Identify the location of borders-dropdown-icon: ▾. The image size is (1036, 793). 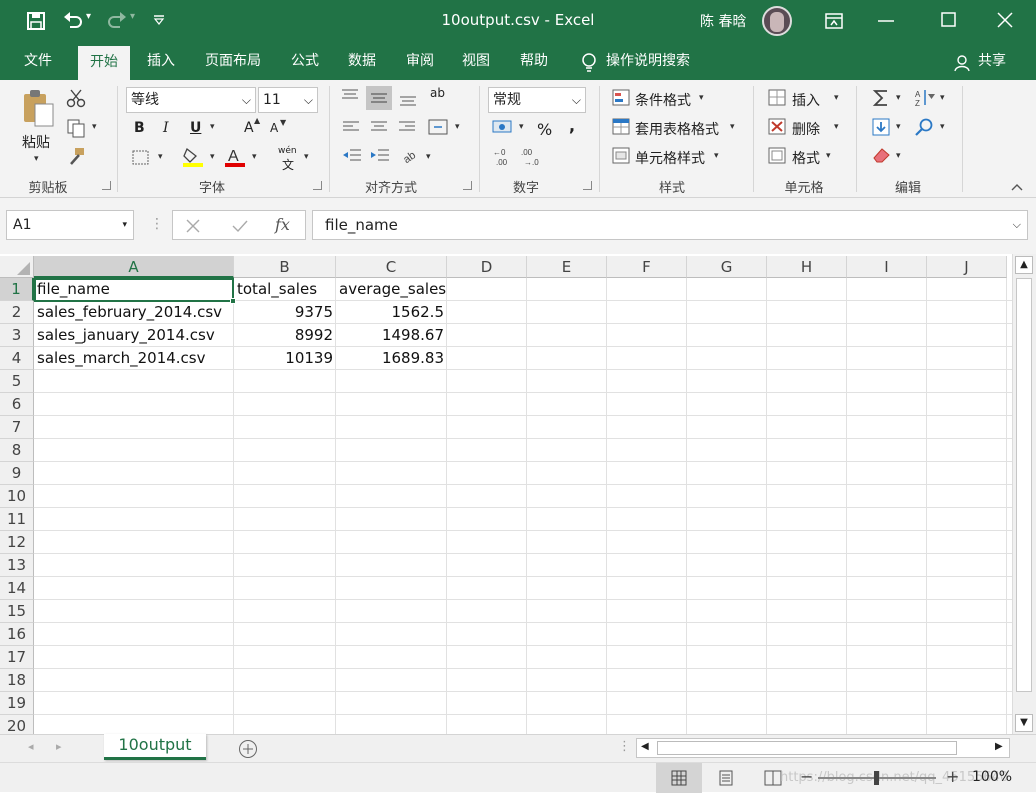
(160, 157).